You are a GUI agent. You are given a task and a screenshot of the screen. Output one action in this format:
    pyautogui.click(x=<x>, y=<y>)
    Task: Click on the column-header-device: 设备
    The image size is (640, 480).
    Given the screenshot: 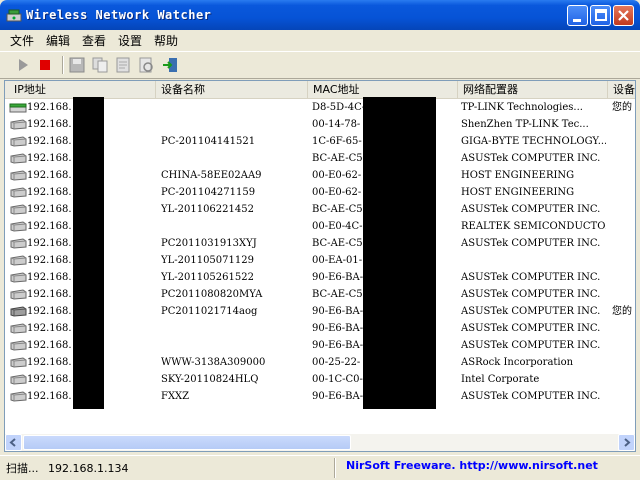 What is the action you would take?
    pyautogui.click(x=621, y=89)
    